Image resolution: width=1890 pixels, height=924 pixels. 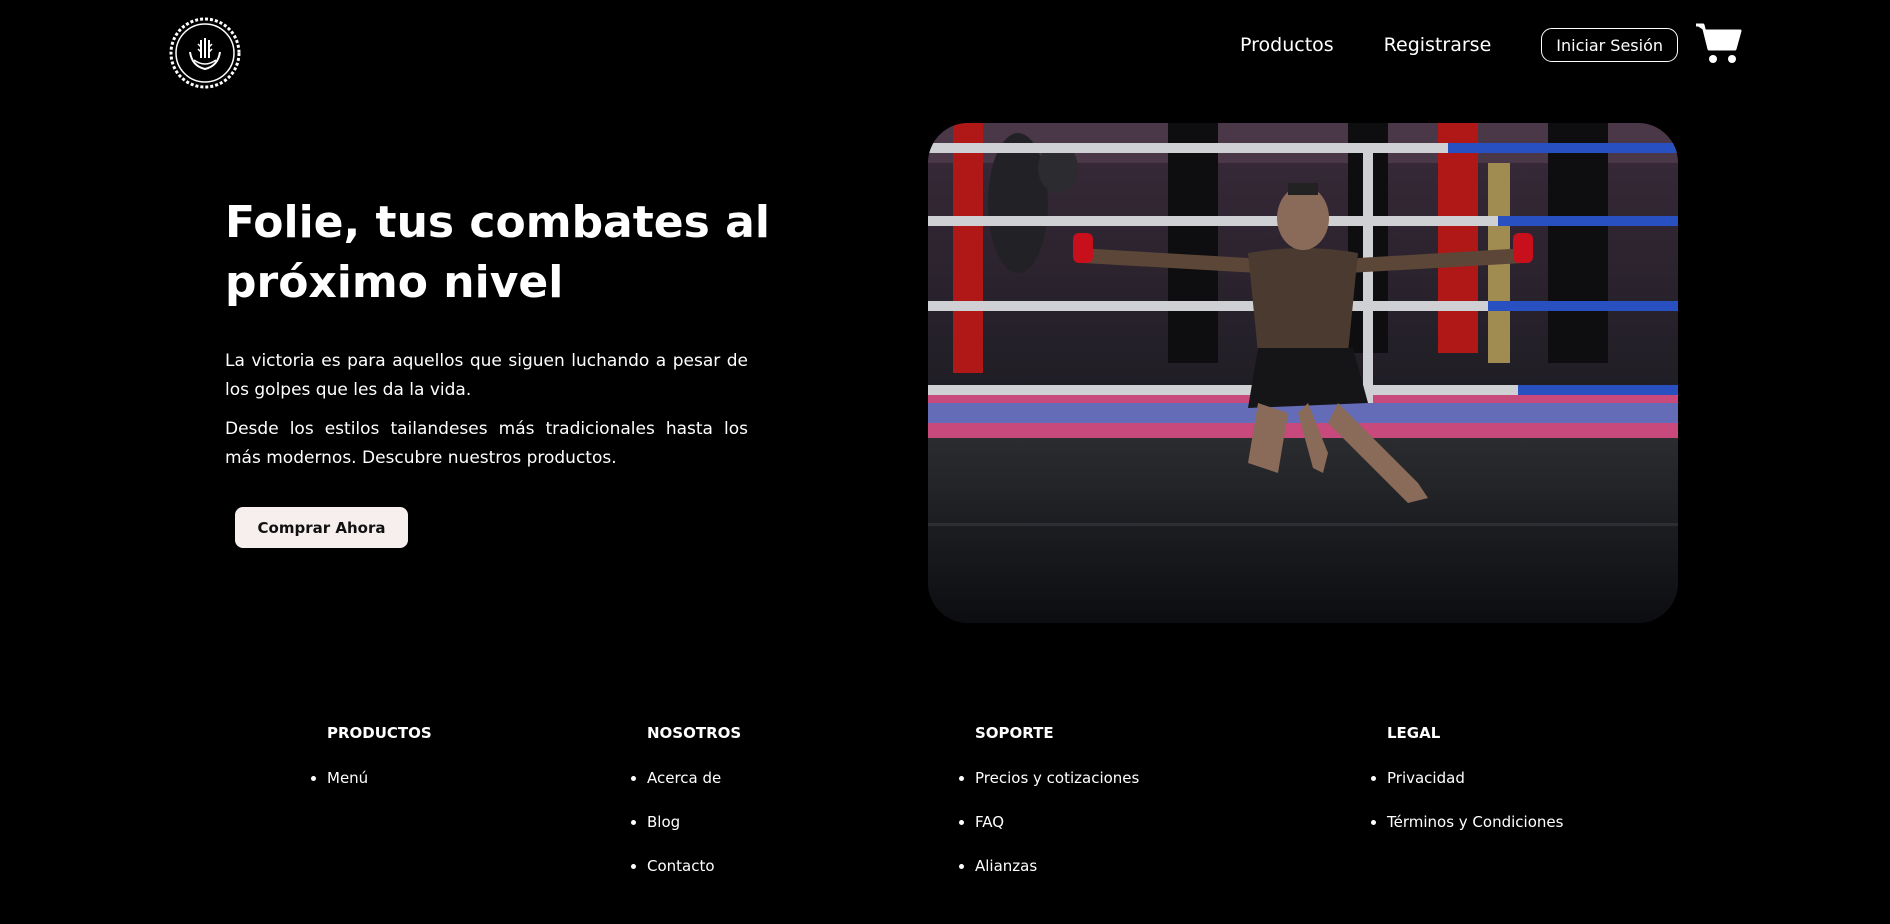 What do you see at coordinates (379, 733) in the screenshot?
I see `footer-heading: PRODUCTOS` at bounding box center [379, 733].